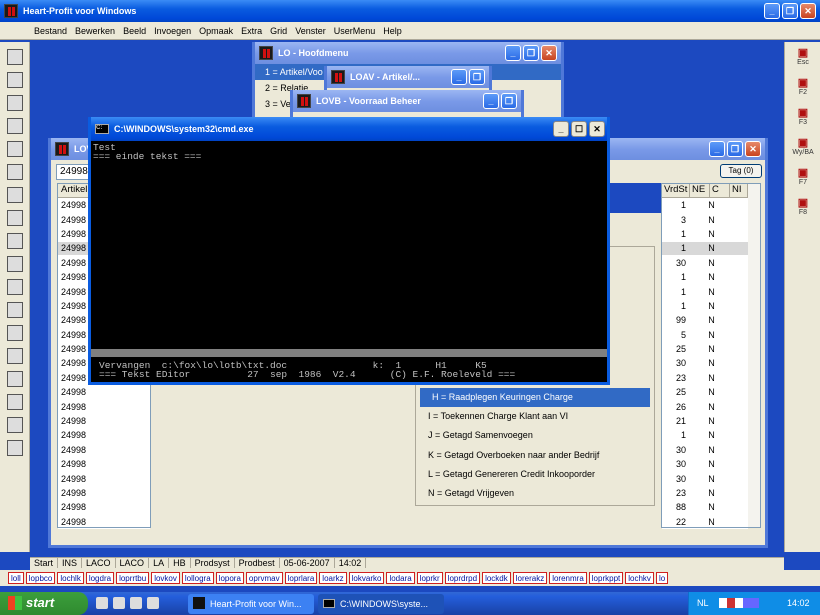  I want to click on quick-task-button: lo, so click(662, 578).